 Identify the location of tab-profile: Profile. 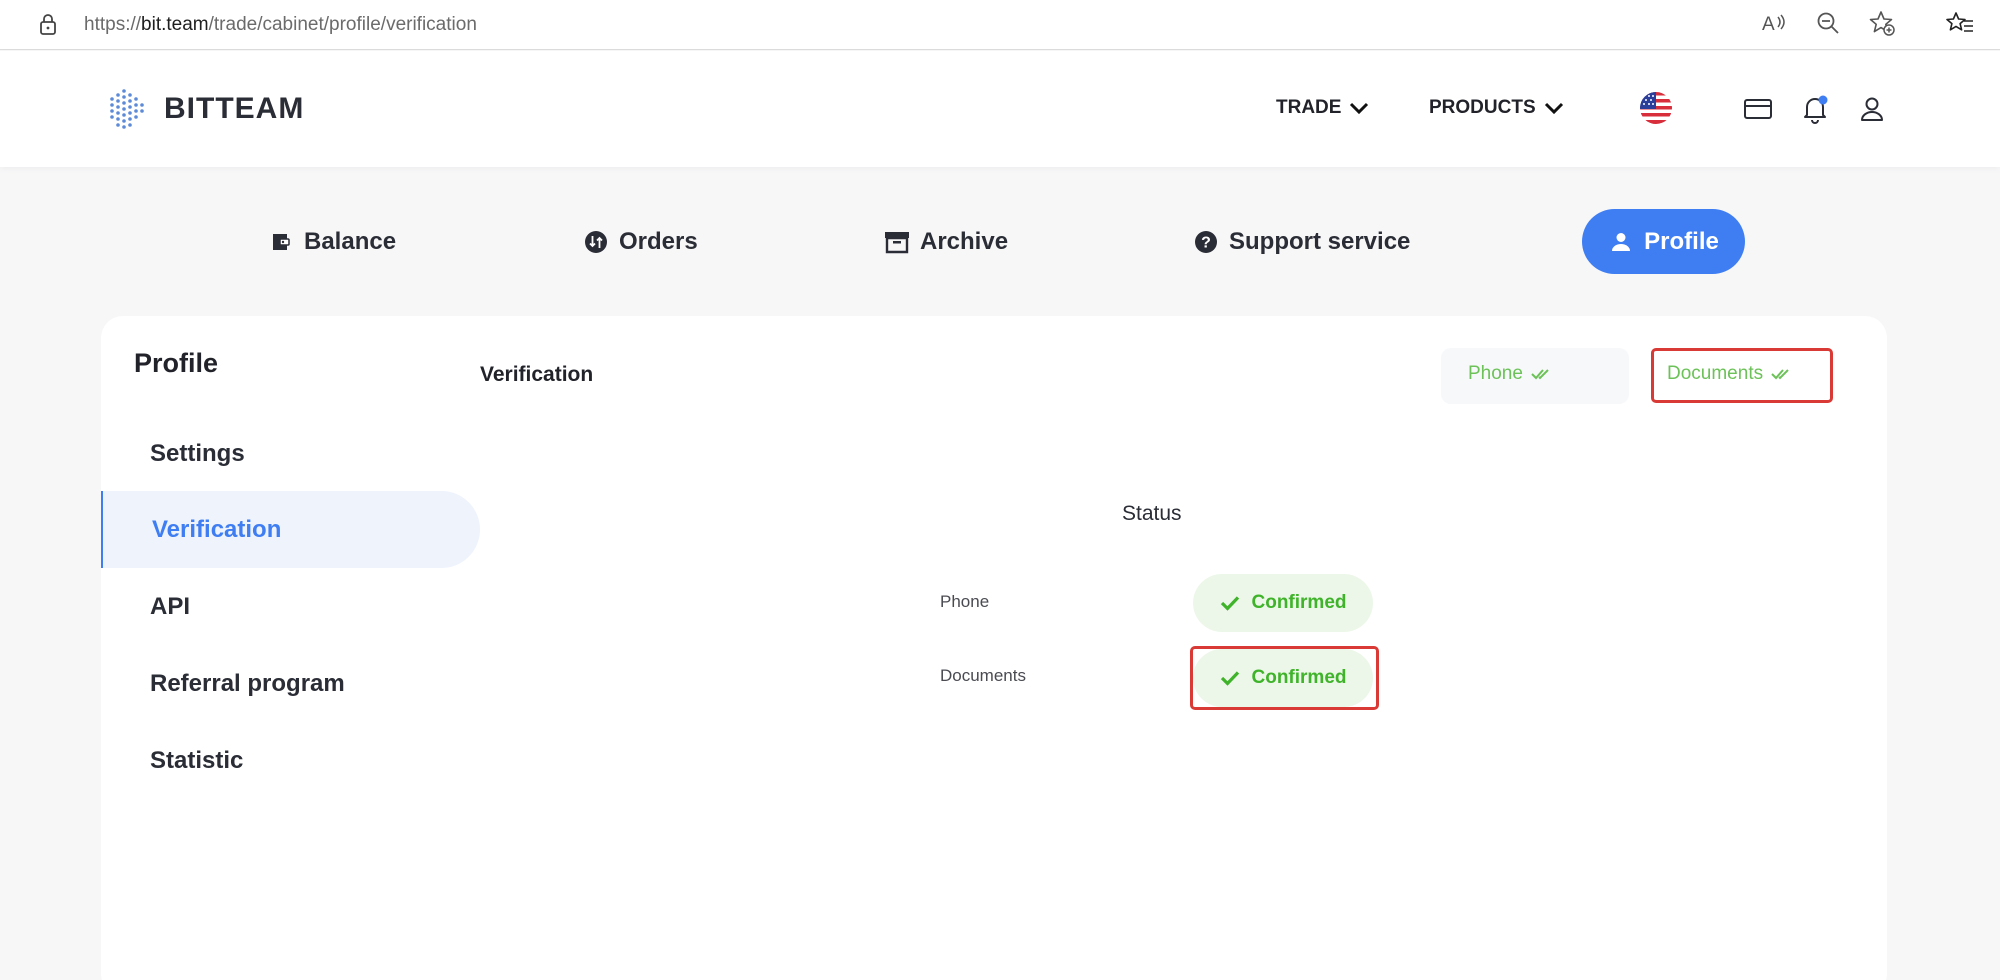
(1663, 241).